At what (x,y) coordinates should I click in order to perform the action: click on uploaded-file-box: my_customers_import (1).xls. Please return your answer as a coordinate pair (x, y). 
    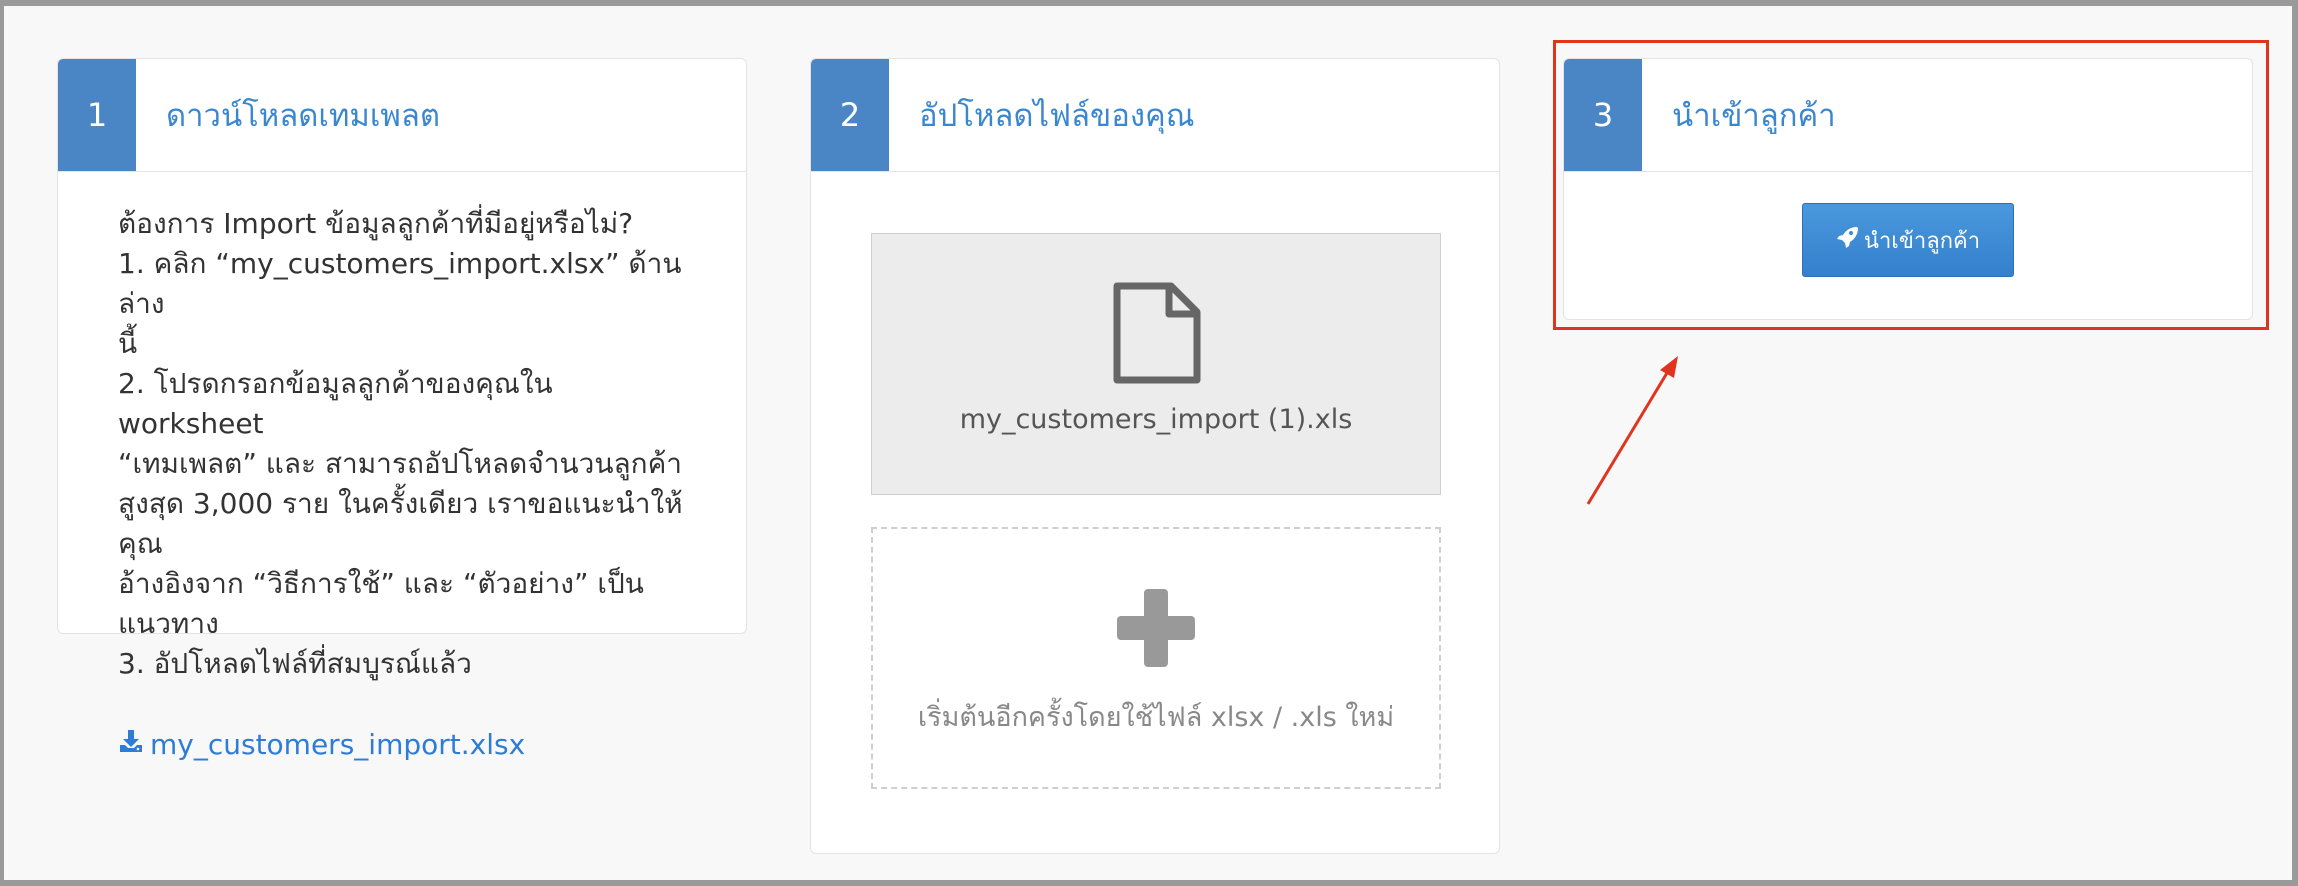
    Looking at the image, I should click on (1156, 364).